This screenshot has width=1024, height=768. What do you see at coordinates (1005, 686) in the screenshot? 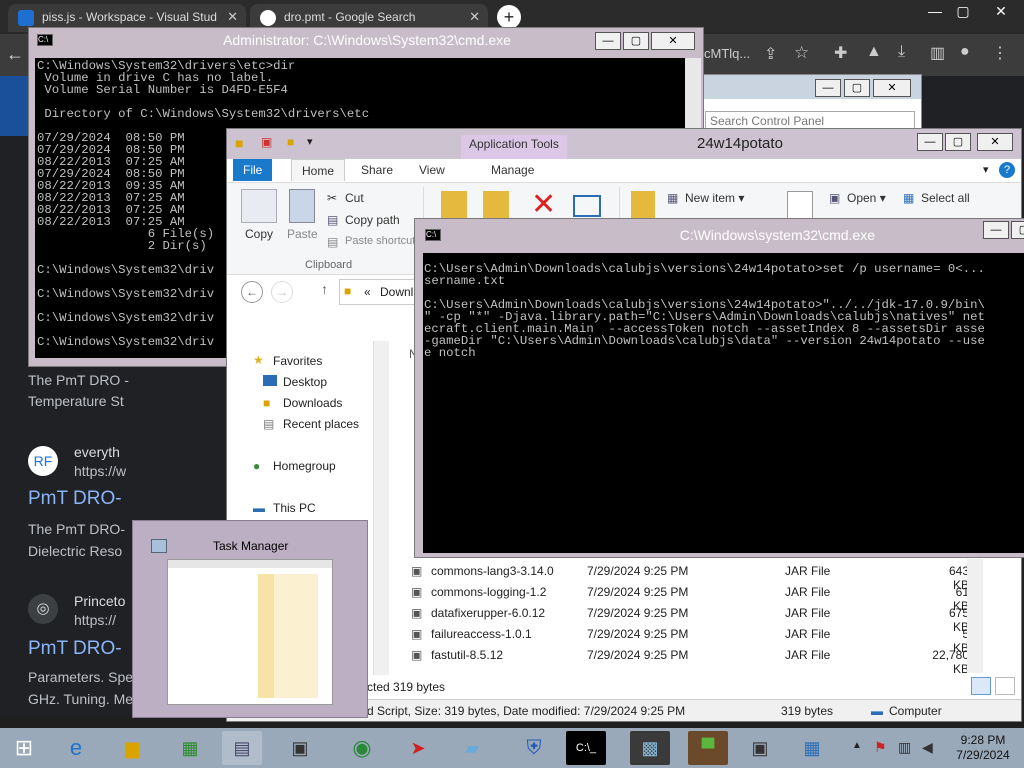
I see `large-icons-view-icon` at bounding box center [1005, 686].